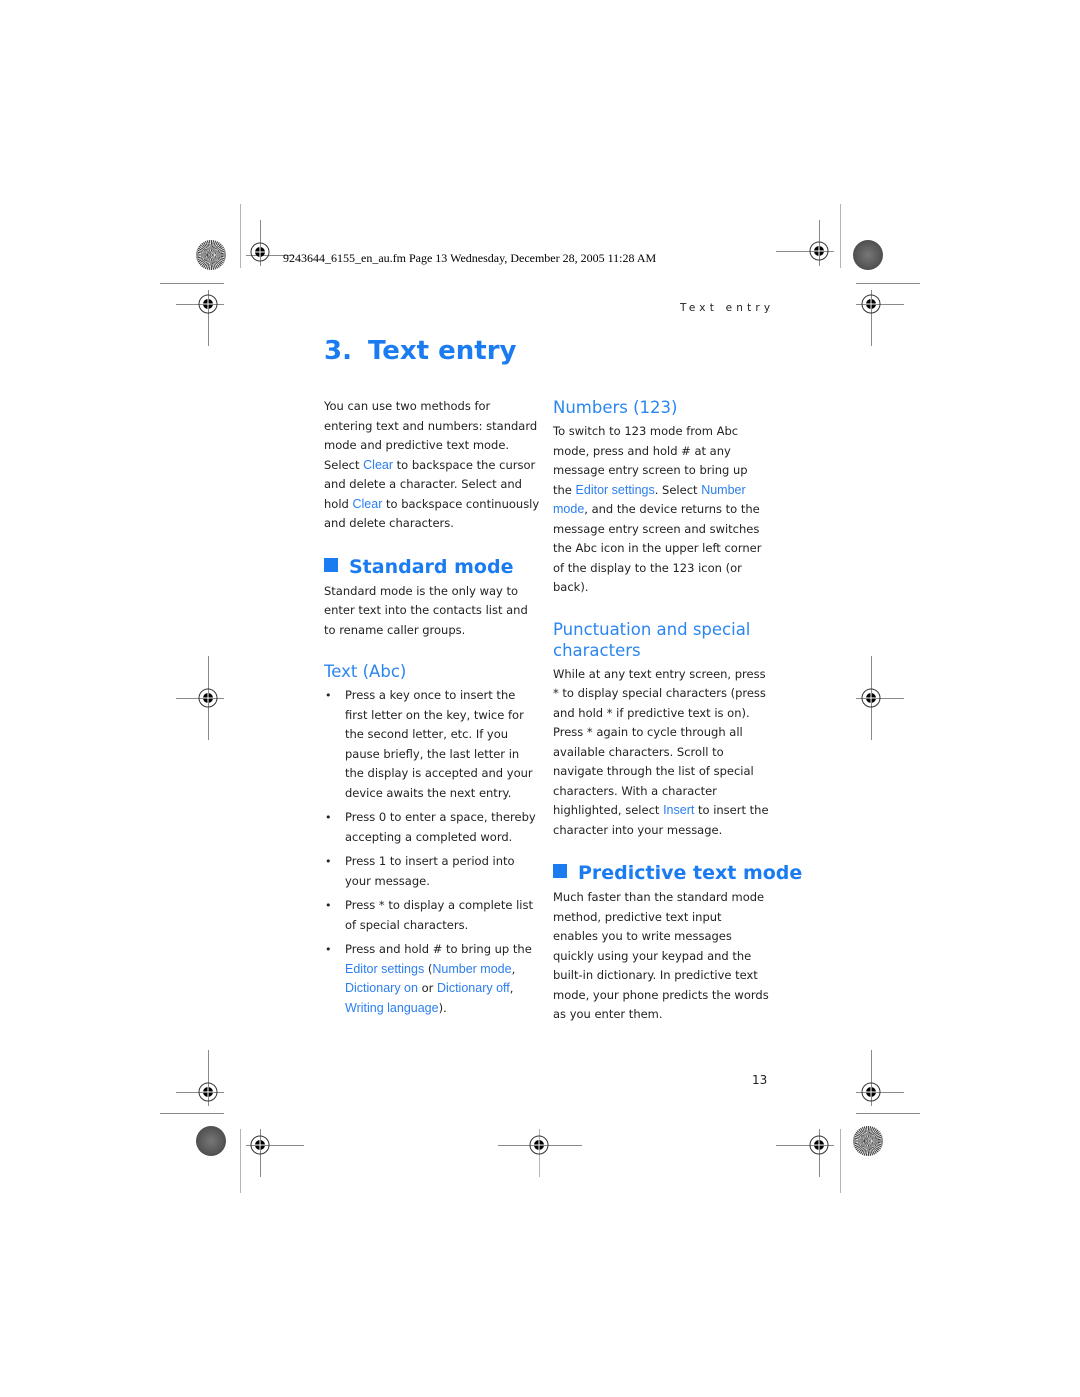 The image size is (1080, 1397). I want to click on keyword-insert: Insert, so click(679, 810).